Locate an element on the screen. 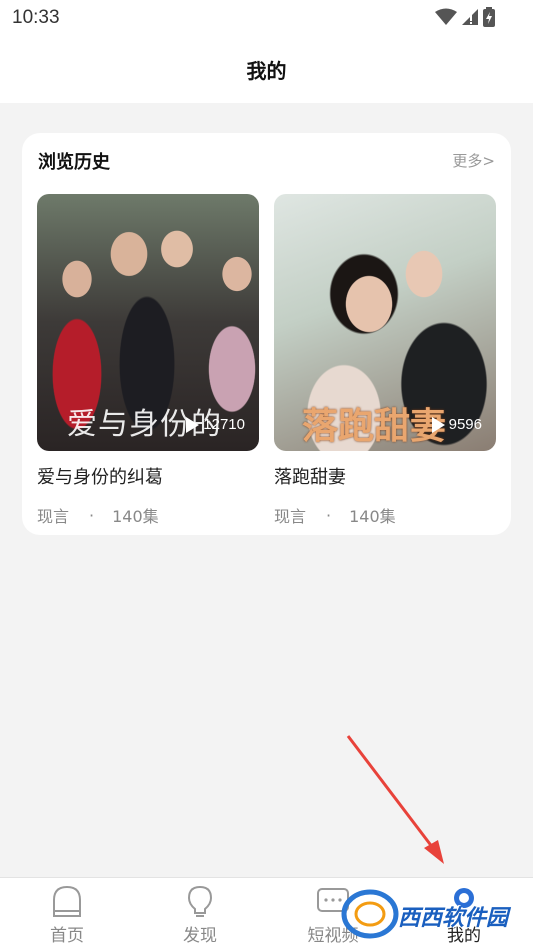 Image resolution: width=533 pixels, height=948 pixels. play-count: 9596 is located at coordinates (456, 424).